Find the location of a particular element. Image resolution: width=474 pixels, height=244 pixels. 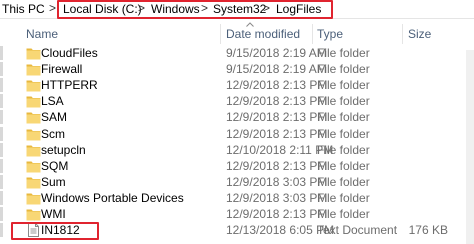

table-row: CloudFiles 9/15/2018 2:19 AM File folder is located at coordinates (237, 53).